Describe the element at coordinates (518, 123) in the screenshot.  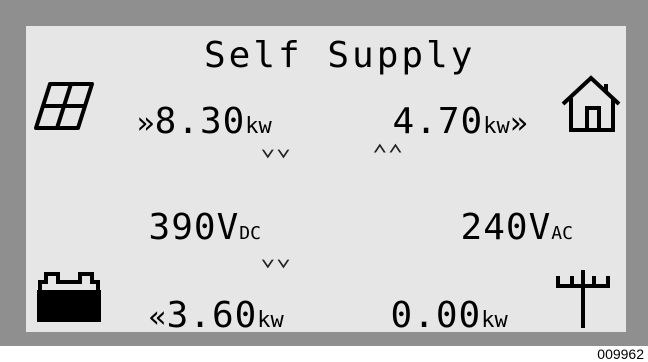
I see `home-flow-arrow: »` at that location.